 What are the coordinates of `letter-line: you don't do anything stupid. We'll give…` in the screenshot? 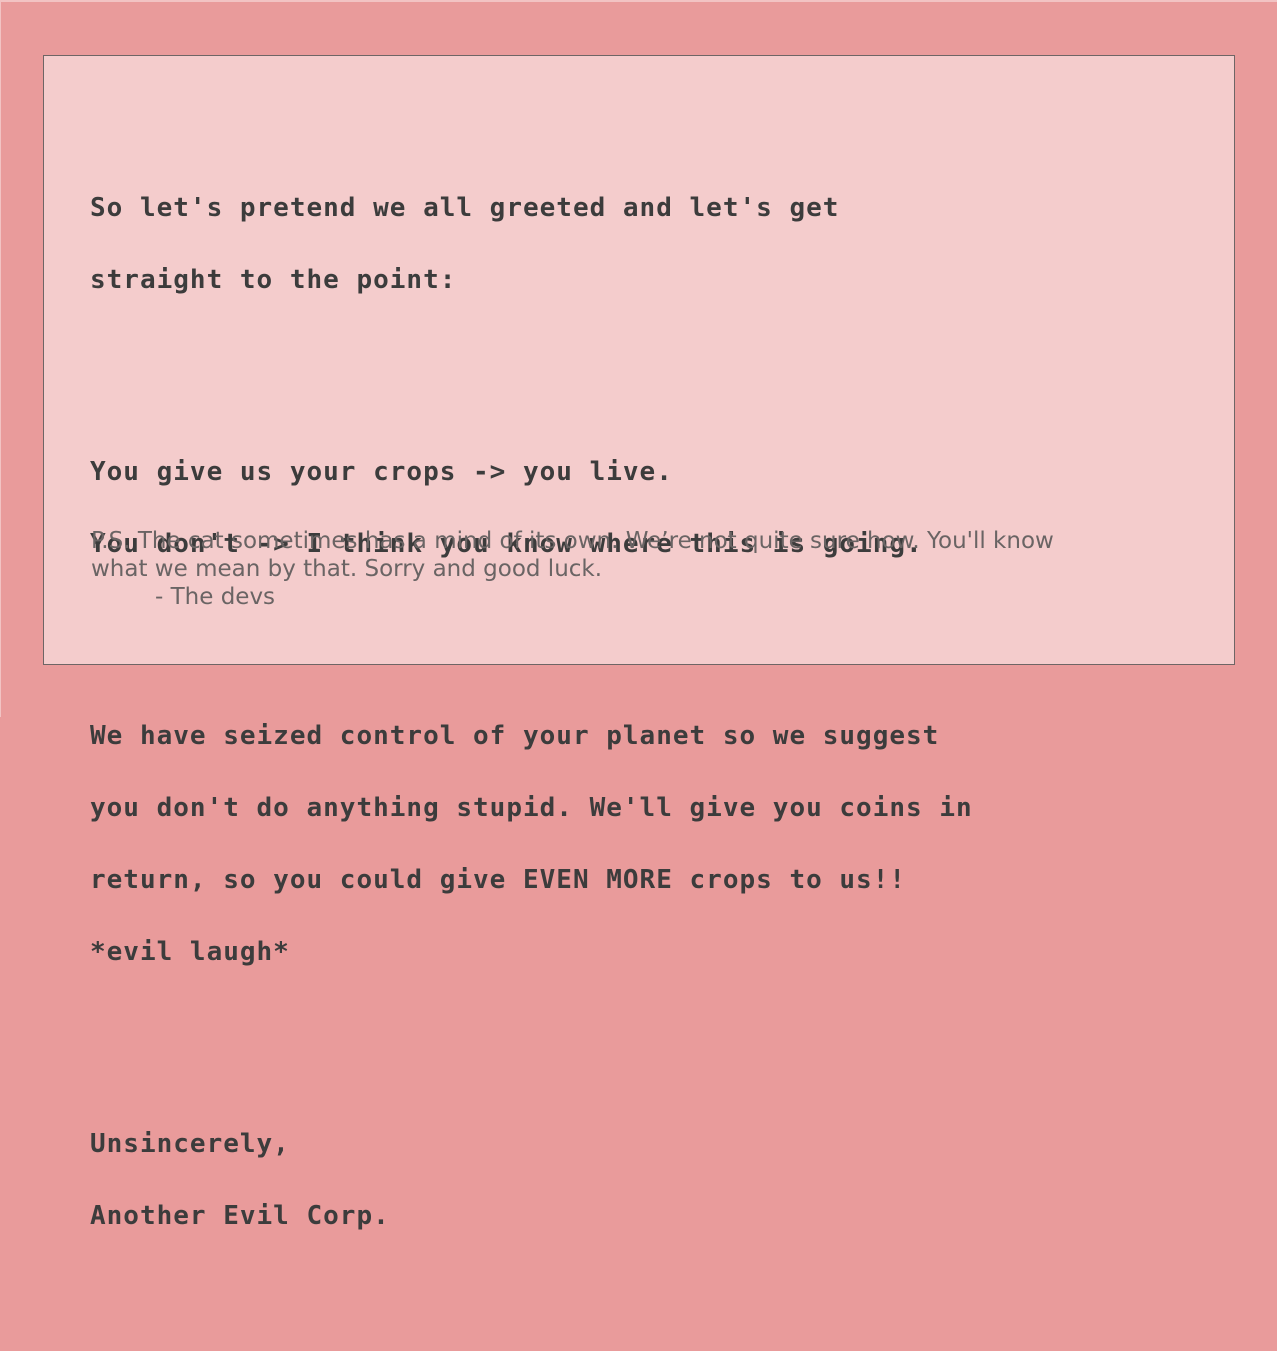 It's located at (531, 808).